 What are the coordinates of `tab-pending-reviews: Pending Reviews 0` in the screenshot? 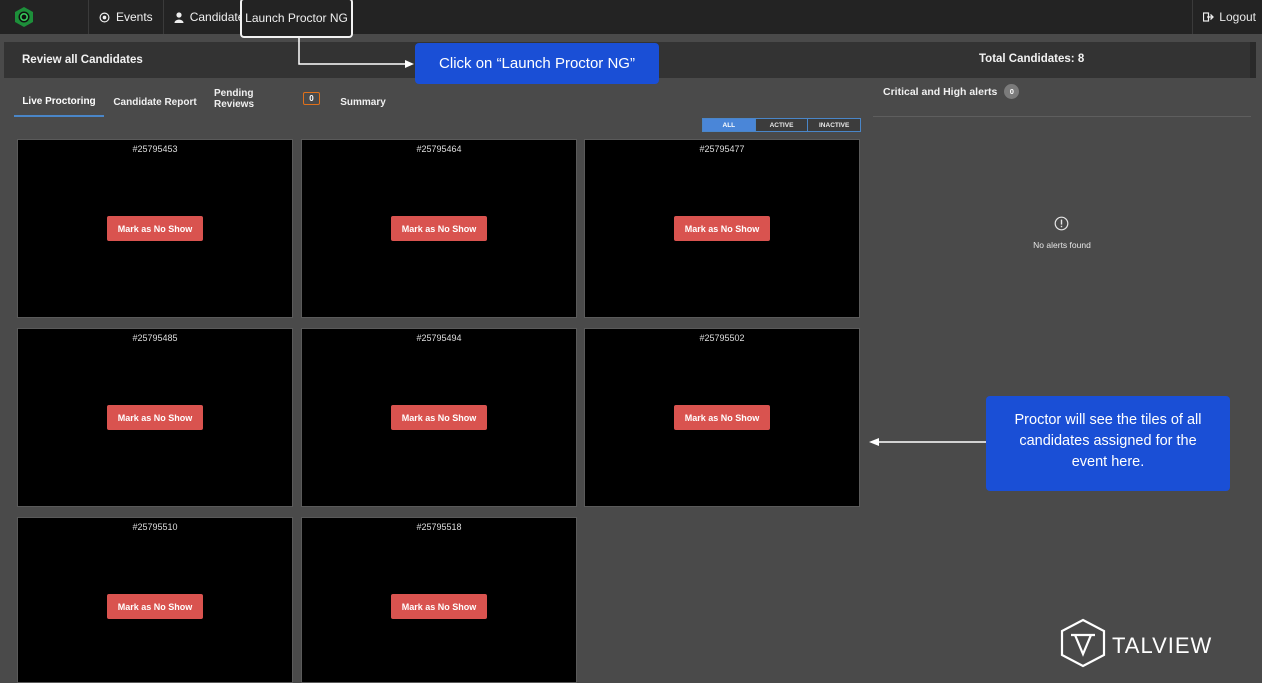 It's located at (267, 98).